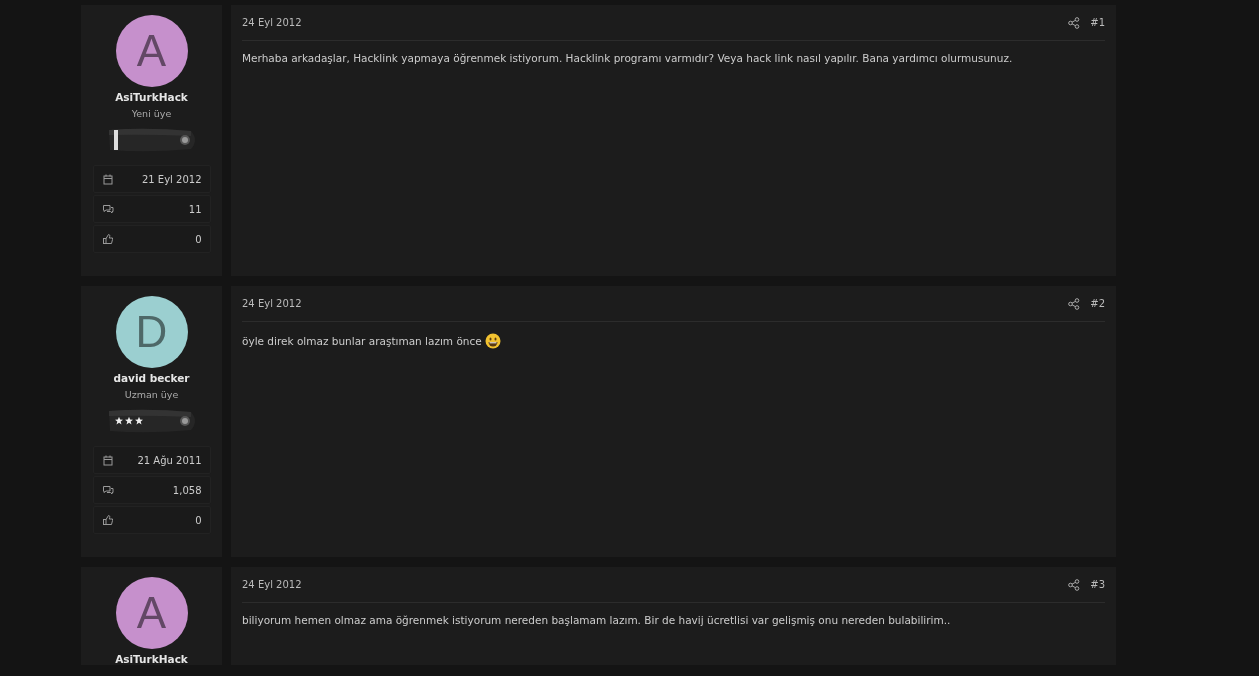 Image resolution: width=1259 pixels, height=676 pixels. I want to click on stat-value: 21 Ağu 2011, so click(169, 460).